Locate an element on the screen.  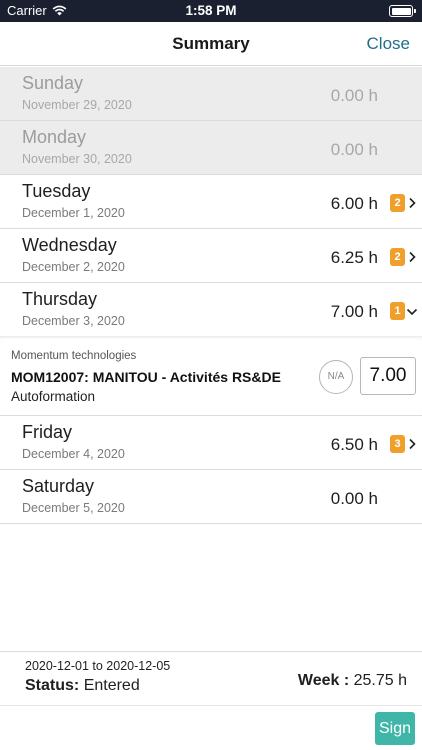
day-date: December 2, 2020 is located at coordinates (73, 267).